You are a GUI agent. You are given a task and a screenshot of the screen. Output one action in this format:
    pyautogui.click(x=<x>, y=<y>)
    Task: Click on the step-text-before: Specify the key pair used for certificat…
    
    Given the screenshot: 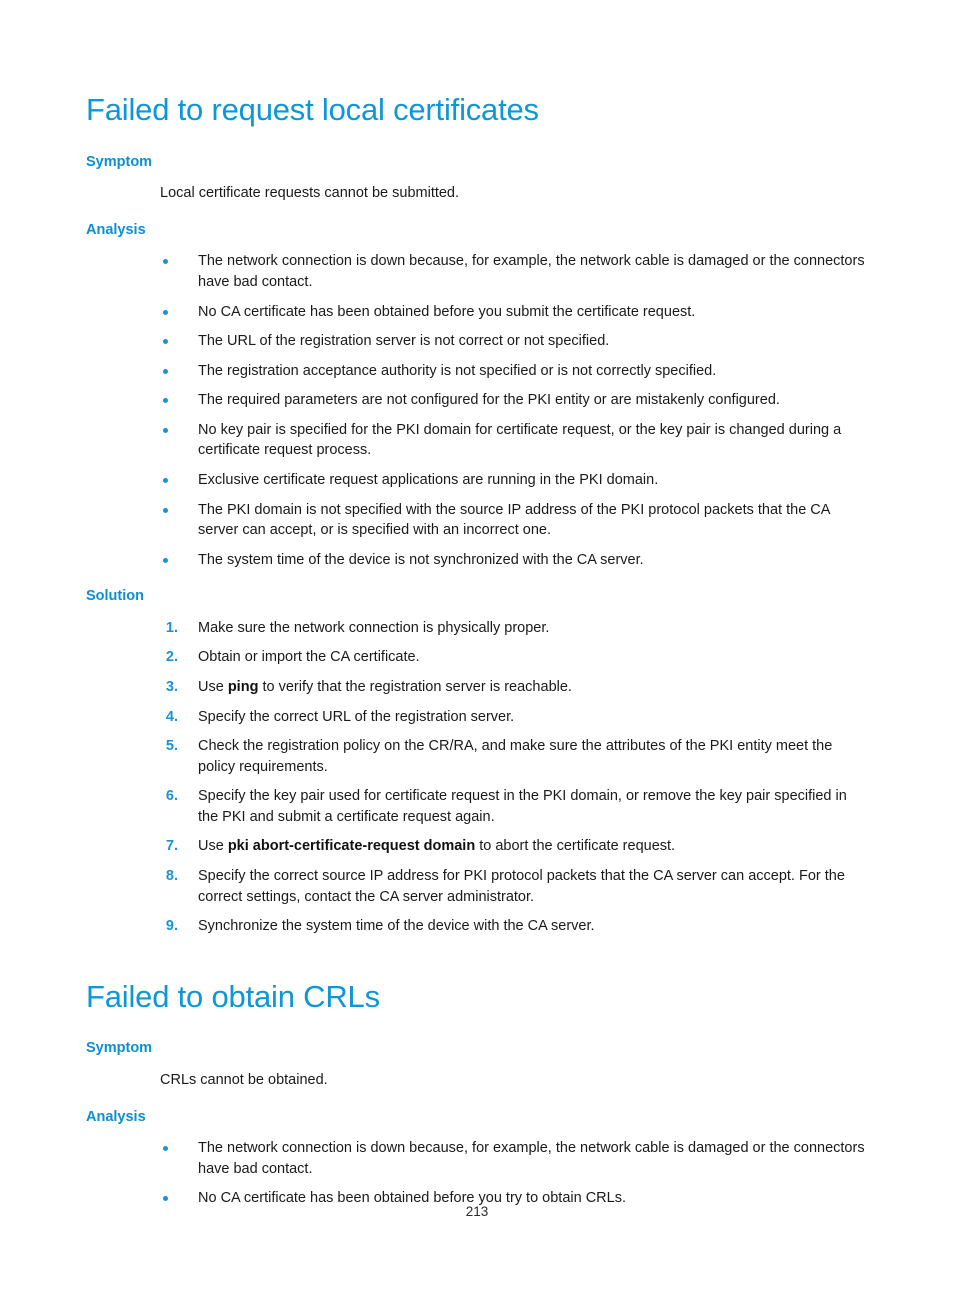 What is the action you would take?
    pyautogui.click(x=522, y=806)
    